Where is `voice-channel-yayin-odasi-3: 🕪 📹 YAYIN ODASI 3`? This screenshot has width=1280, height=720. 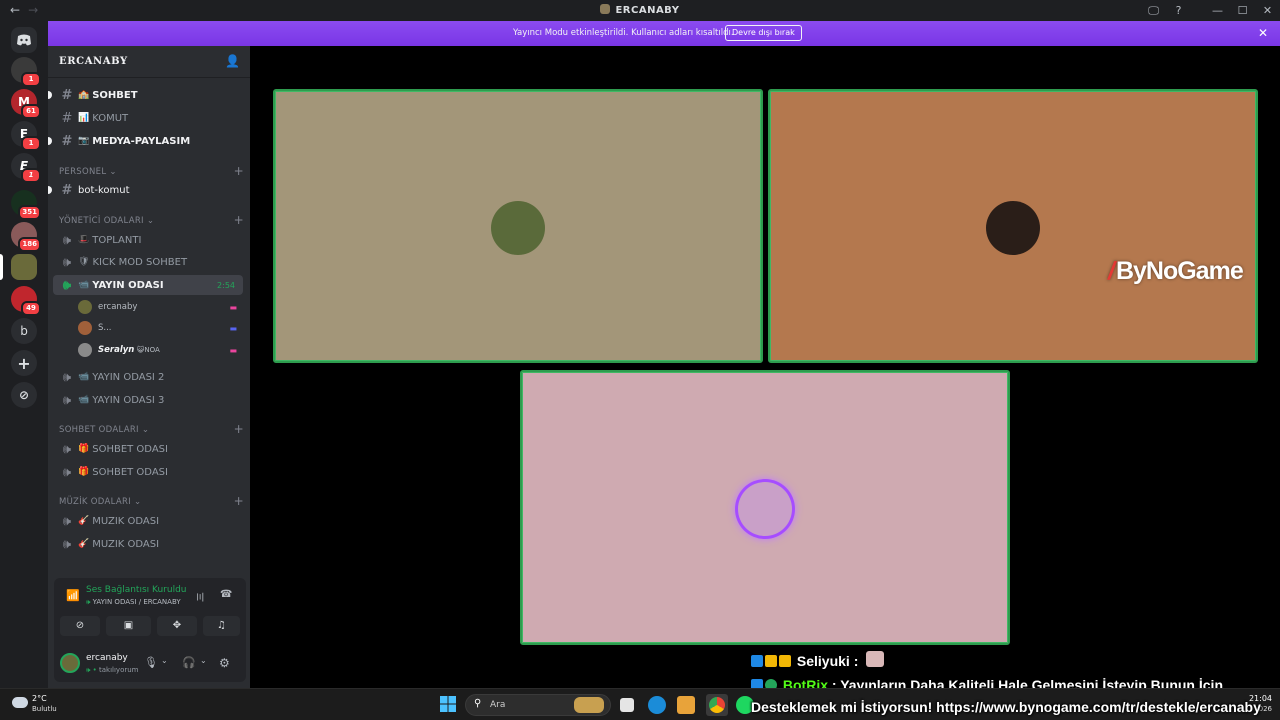 voice-channel-yayin-odasi-3: 🕪 📹 YAYIN ODASI 3 is located at coordinates (148, 400).